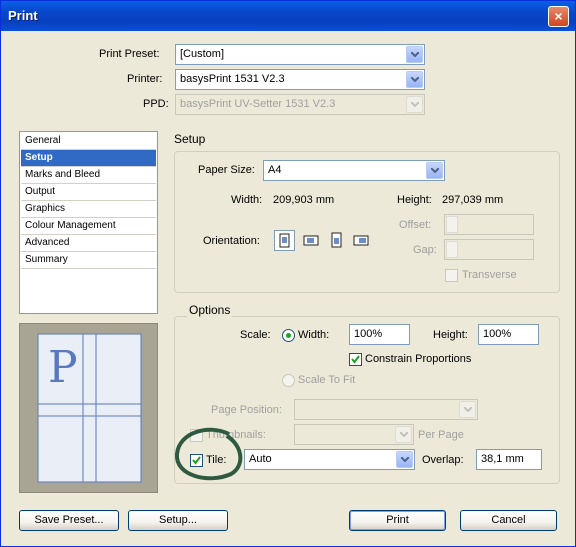 Image resolution: width=576 pixels, height=547 pixels. What do you see at coordinates (288, 16) in the screenshot?
I see `title-bar: Print ×` at bounding box center [288, 16].